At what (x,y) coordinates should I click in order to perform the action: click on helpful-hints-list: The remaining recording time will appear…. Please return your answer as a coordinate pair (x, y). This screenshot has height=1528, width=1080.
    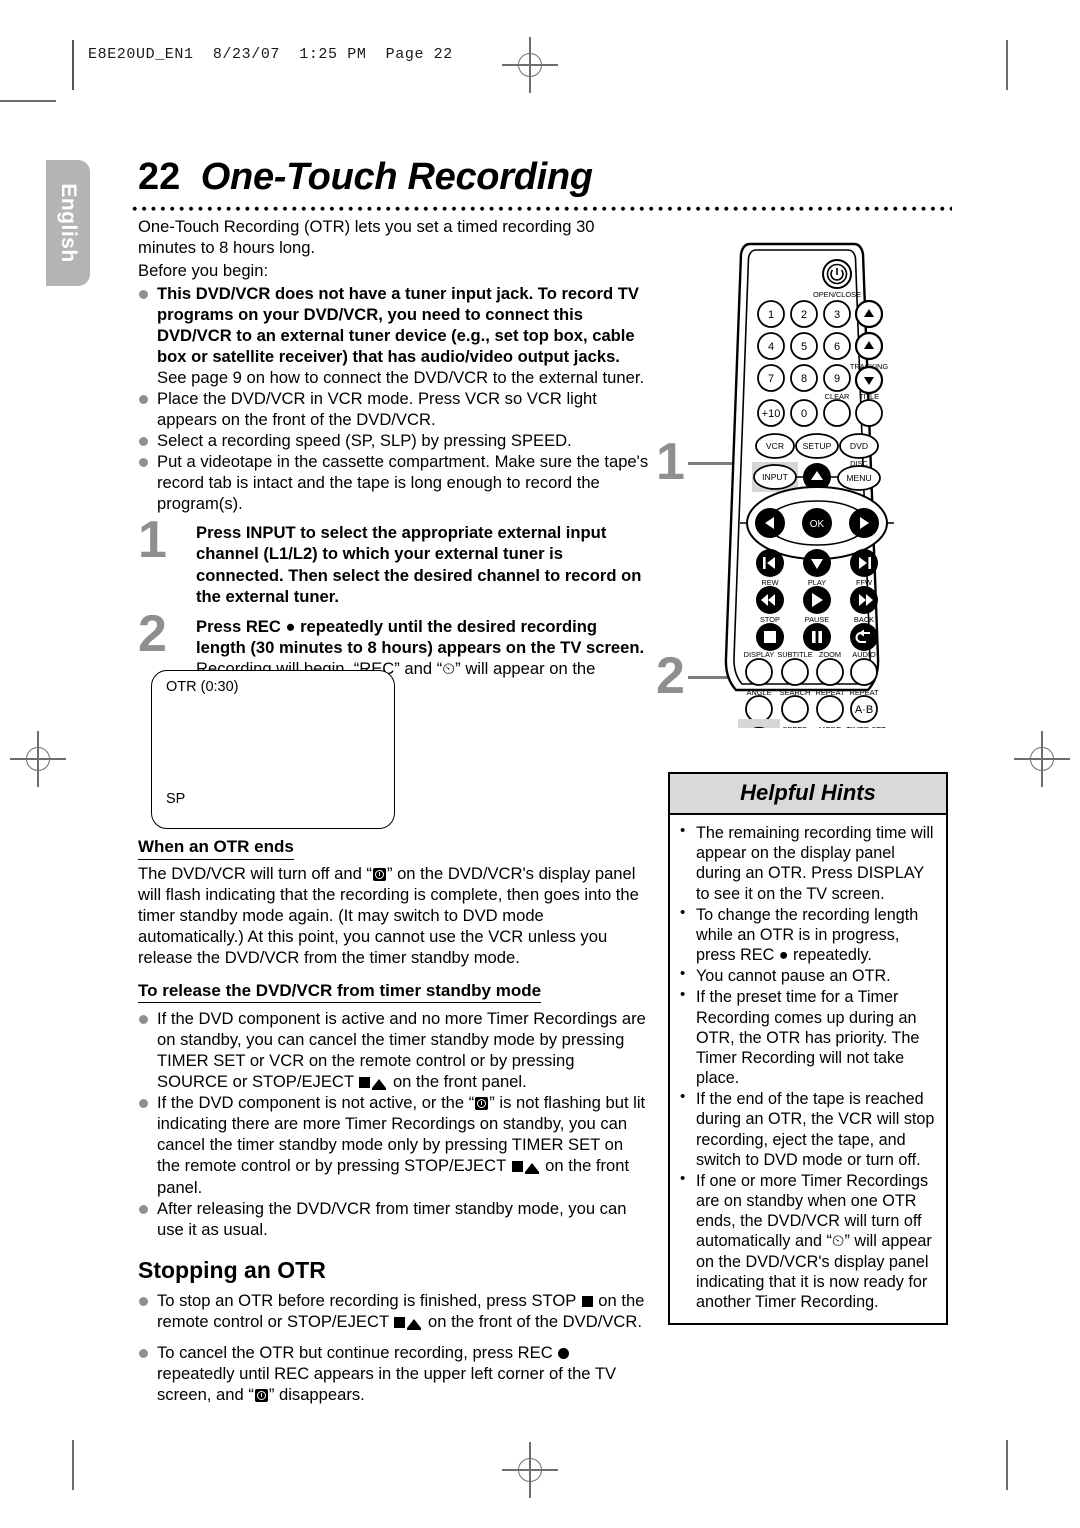
    Looking at the image, I should click on (806, 1067).